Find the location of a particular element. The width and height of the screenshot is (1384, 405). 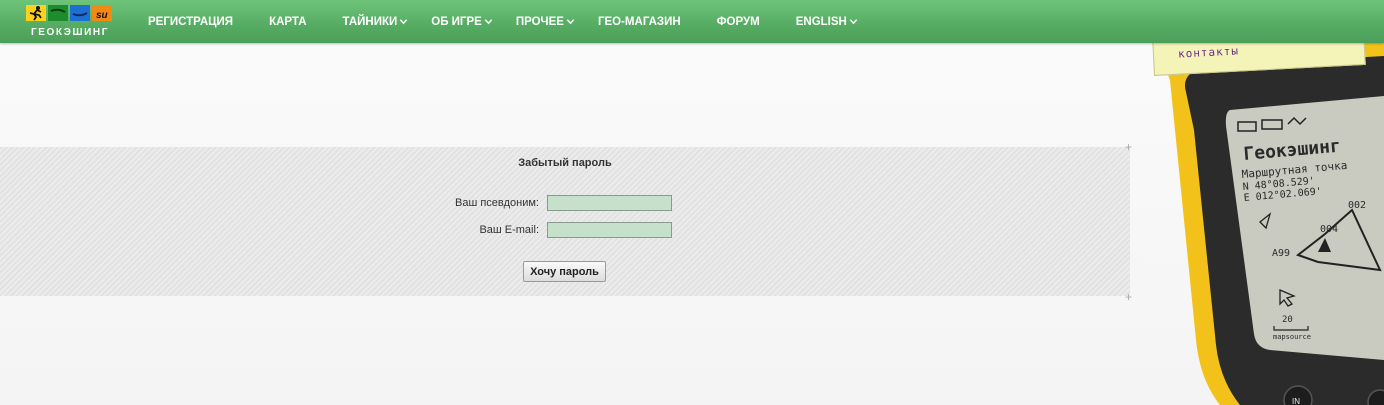

nickname-row: Ваш псевдоним: is located at coordinates (565, 204).